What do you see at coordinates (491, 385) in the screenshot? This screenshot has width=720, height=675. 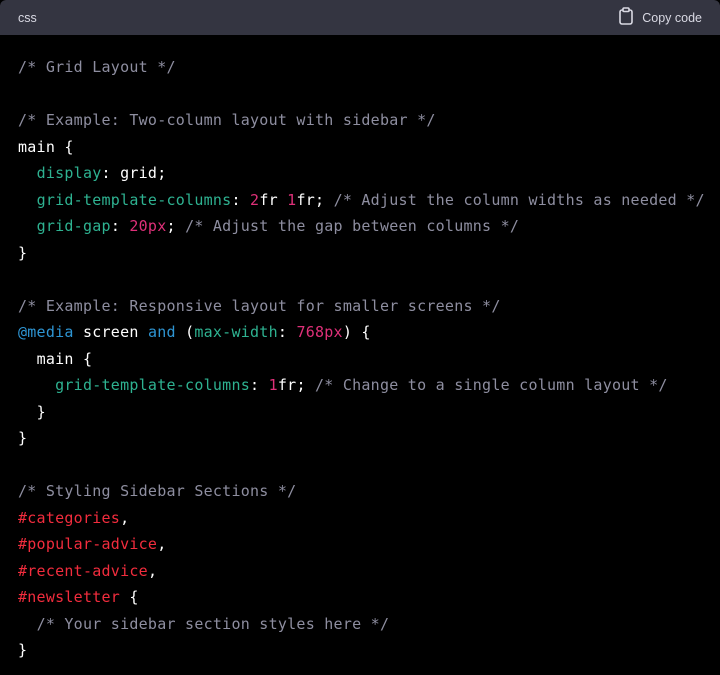 I see `comment: /* Change to a single column layout */` at bounding box center [491, 385].